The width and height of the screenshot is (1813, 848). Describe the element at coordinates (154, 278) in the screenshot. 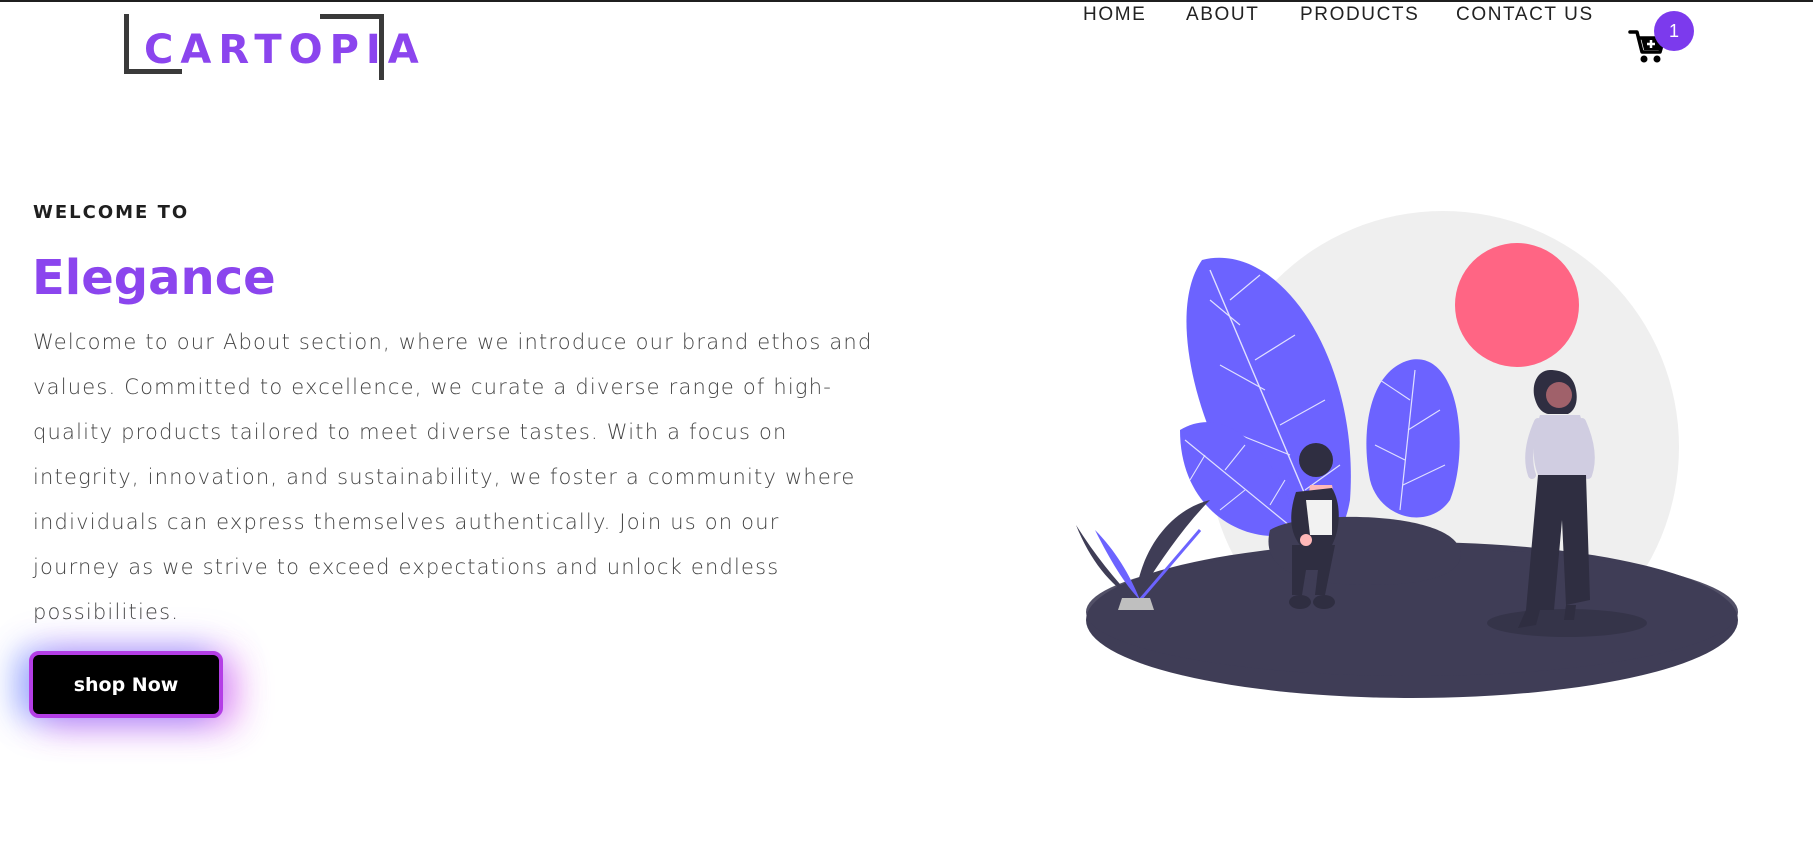

I see `hero-title: Elegance` at that location.